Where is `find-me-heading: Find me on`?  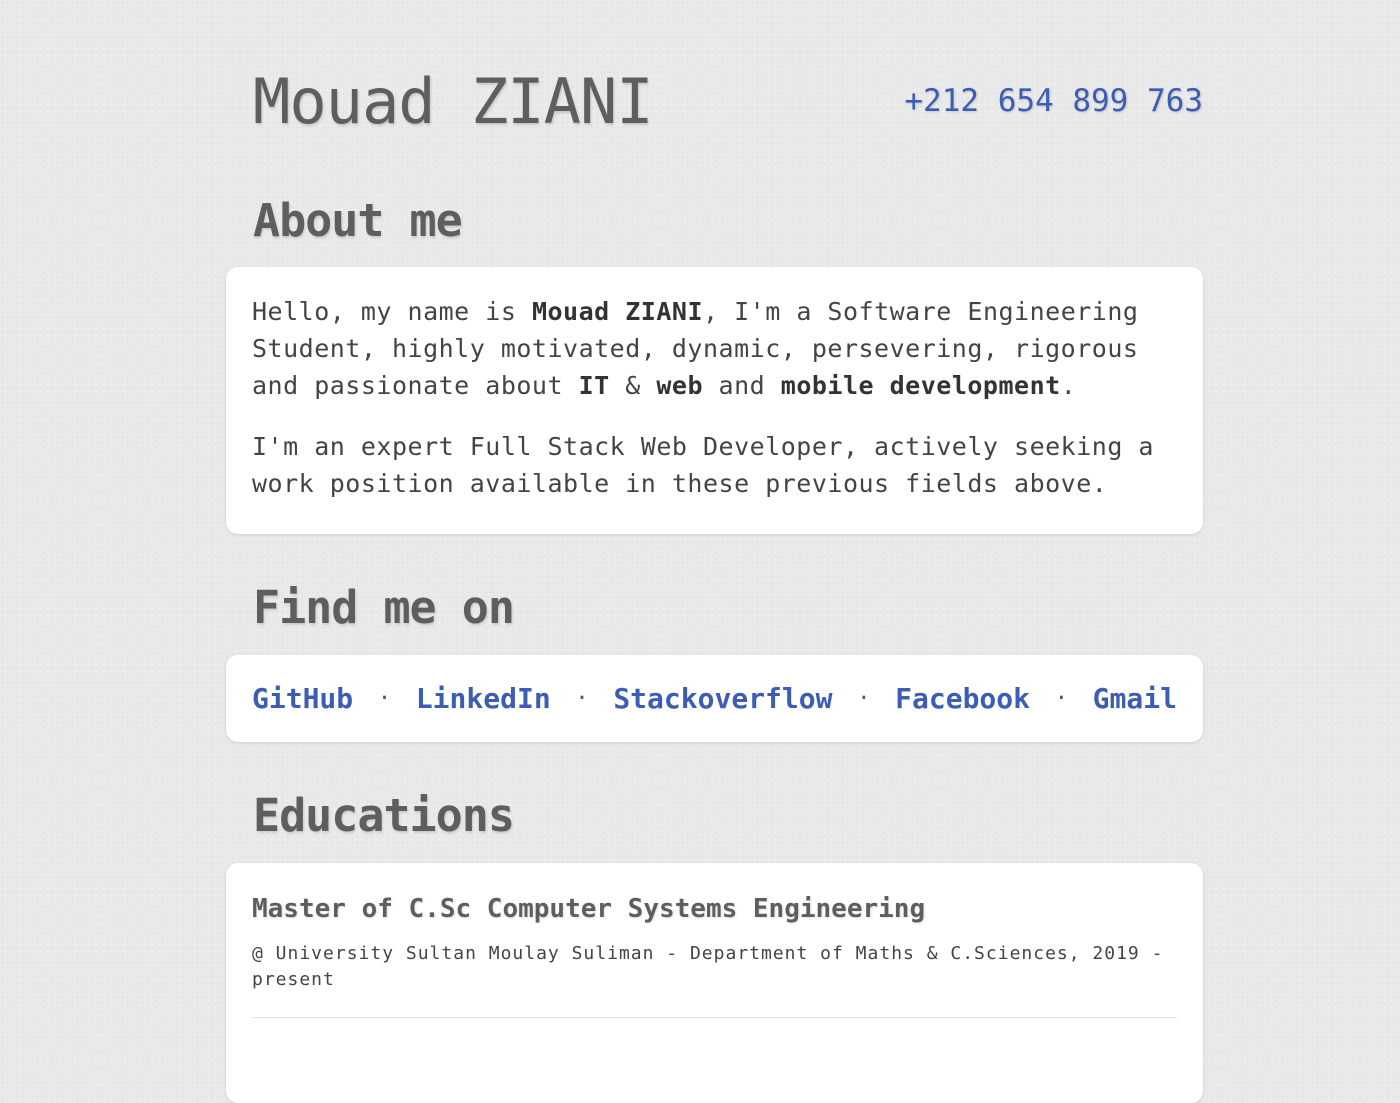
find-me-heading: Find me on is located at coordinates (384, 607).